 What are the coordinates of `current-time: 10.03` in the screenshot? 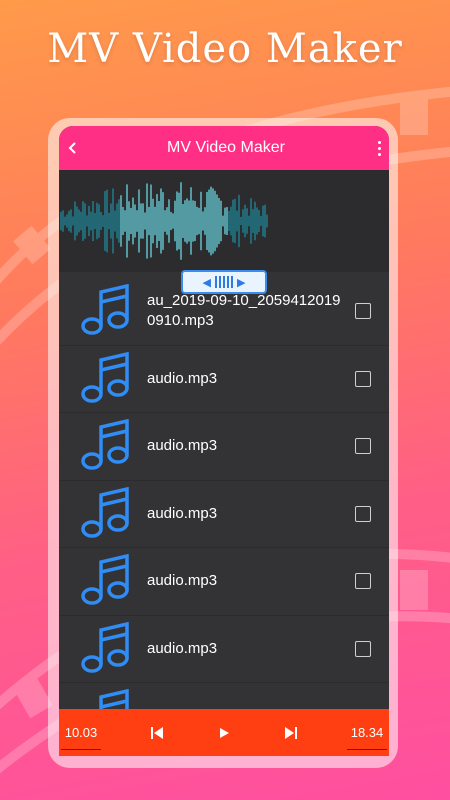 It's located at (81, 737).